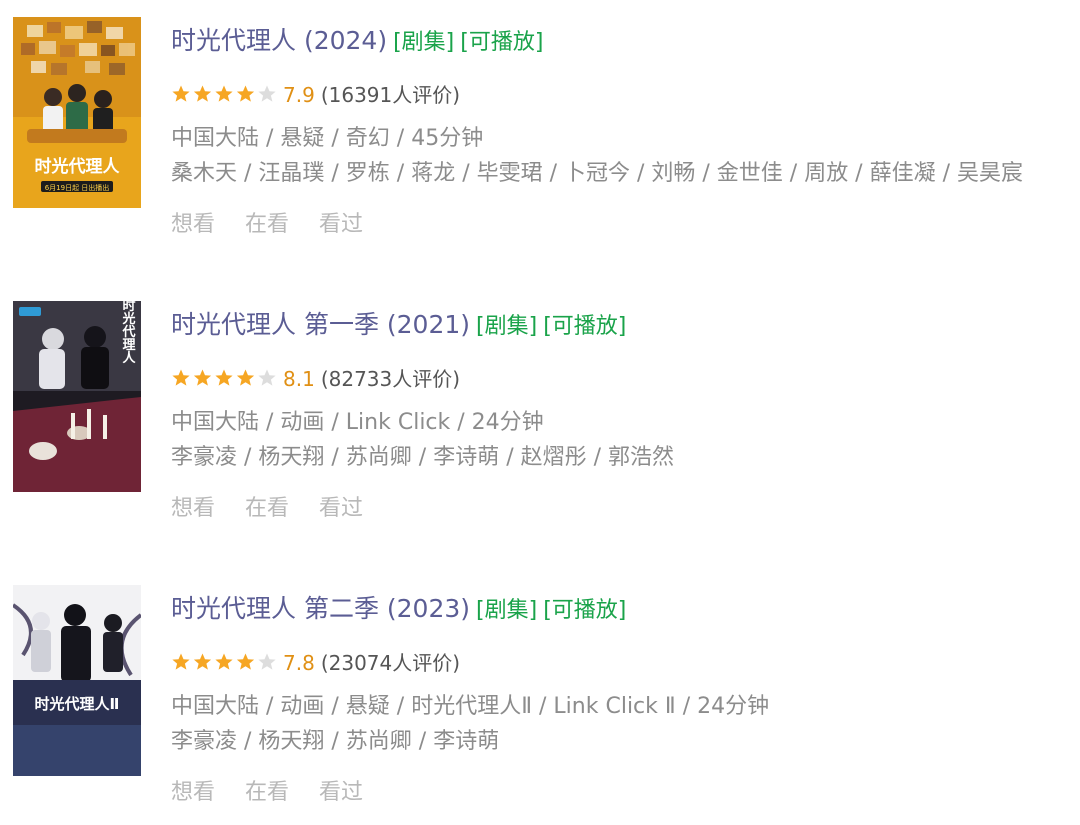 The image size is (1080, 825). I want to click on title-row: 时光代理人 第二季 (2023) [剧集] [可播放], so click(398, 610).